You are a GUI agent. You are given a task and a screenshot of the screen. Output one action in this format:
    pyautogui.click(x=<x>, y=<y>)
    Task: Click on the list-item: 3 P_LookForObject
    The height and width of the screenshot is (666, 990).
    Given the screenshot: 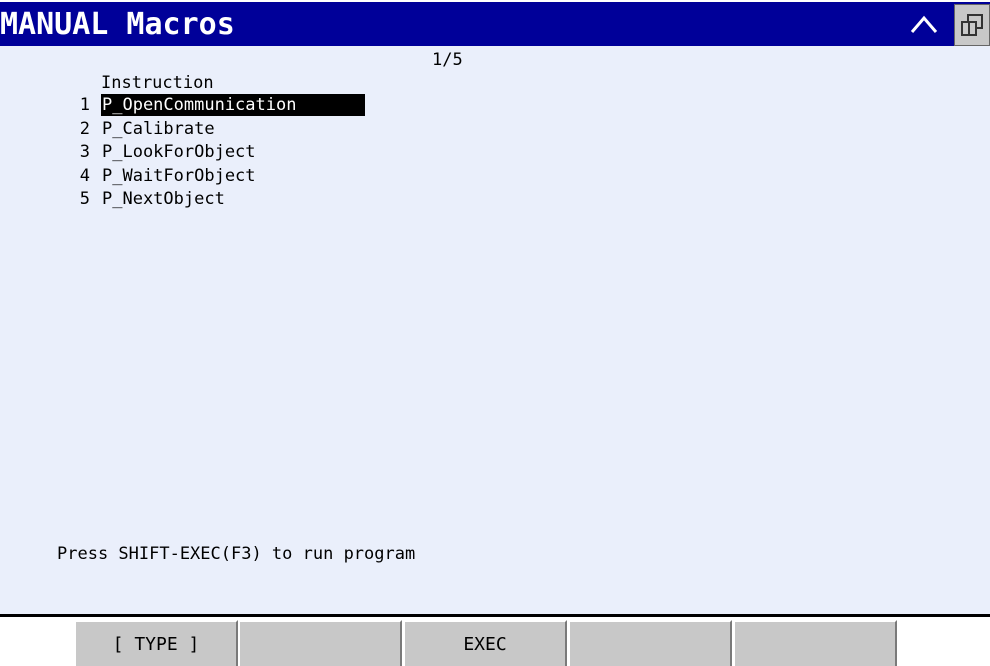 What is the action you would take?
    pyautogui.click(x=495, y=152)
    